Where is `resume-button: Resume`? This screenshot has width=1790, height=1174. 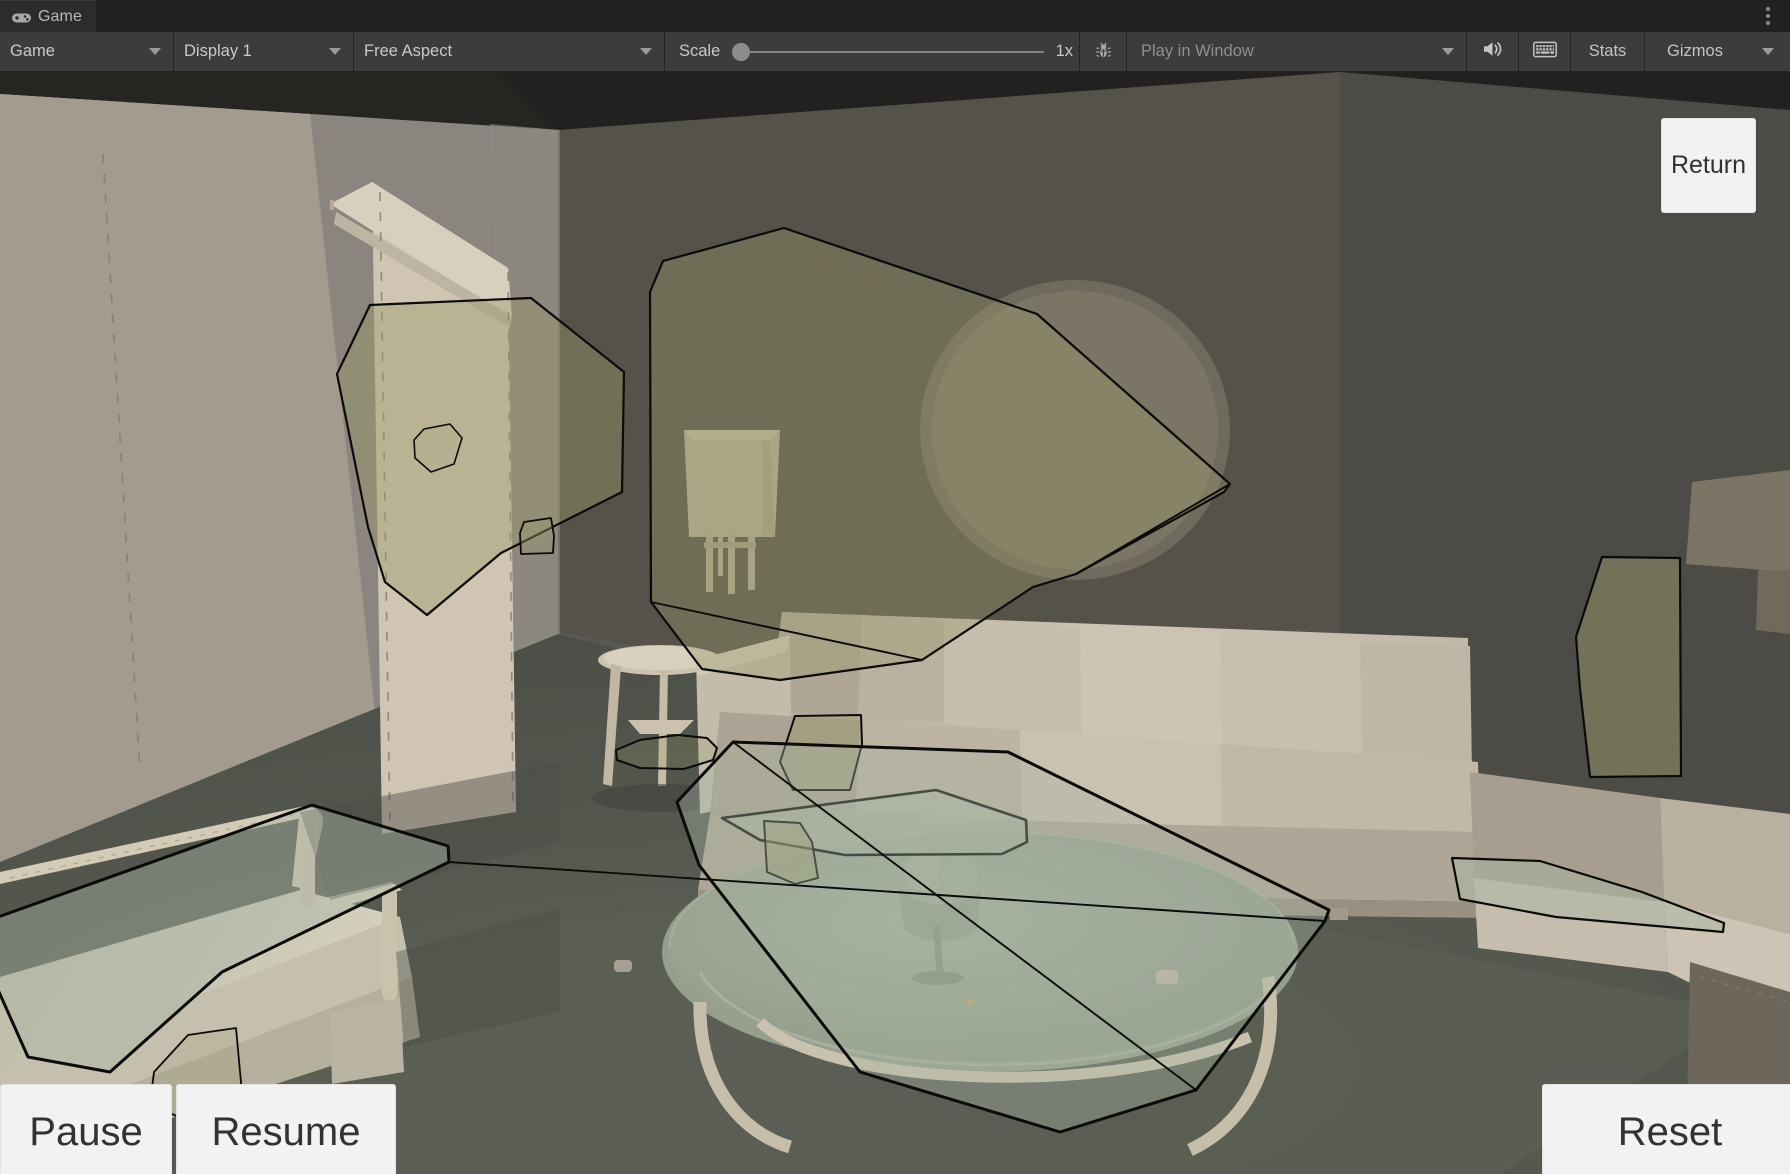
resume-button: Resume is located at coordinates (286, 1129).